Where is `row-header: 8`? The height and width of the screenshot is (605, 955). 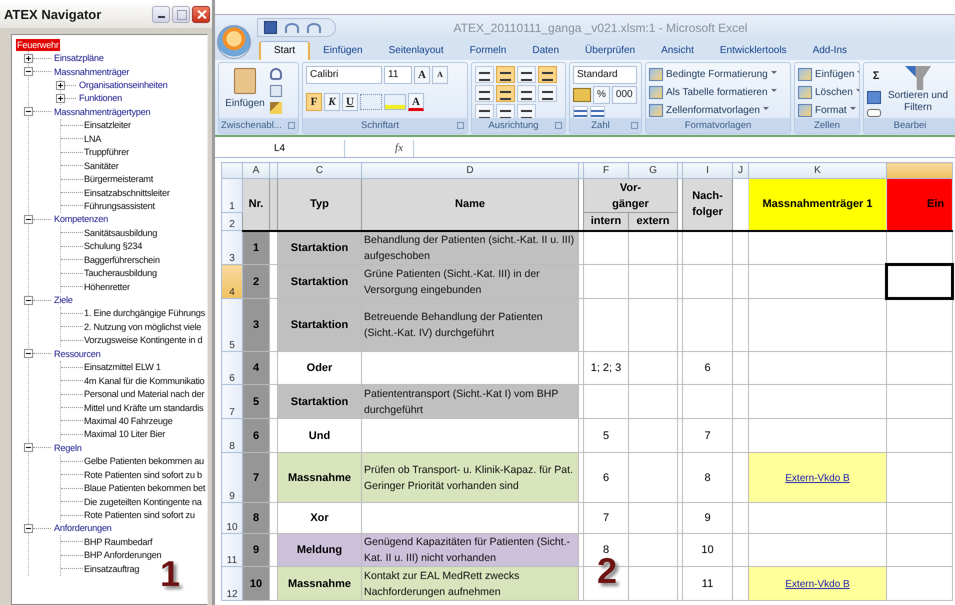
row-header: 8 is located at coordinates (232, 435).